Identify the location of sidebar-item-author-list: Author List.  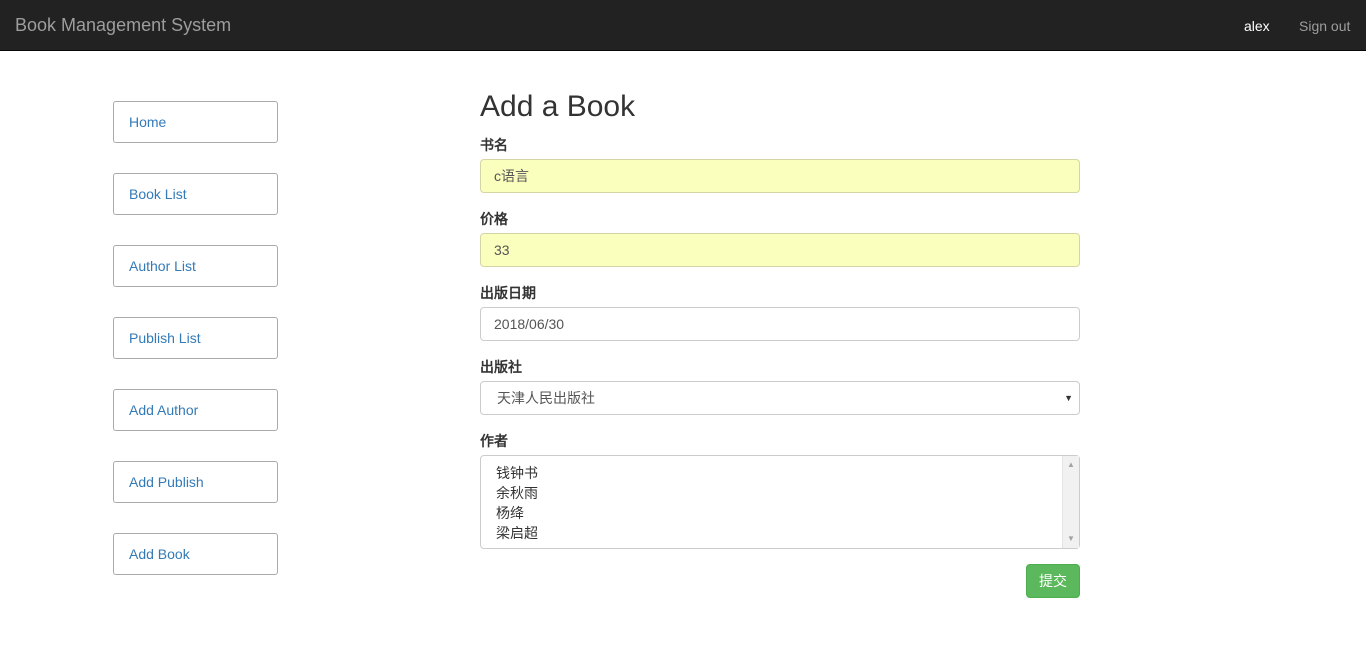
(195, 266).